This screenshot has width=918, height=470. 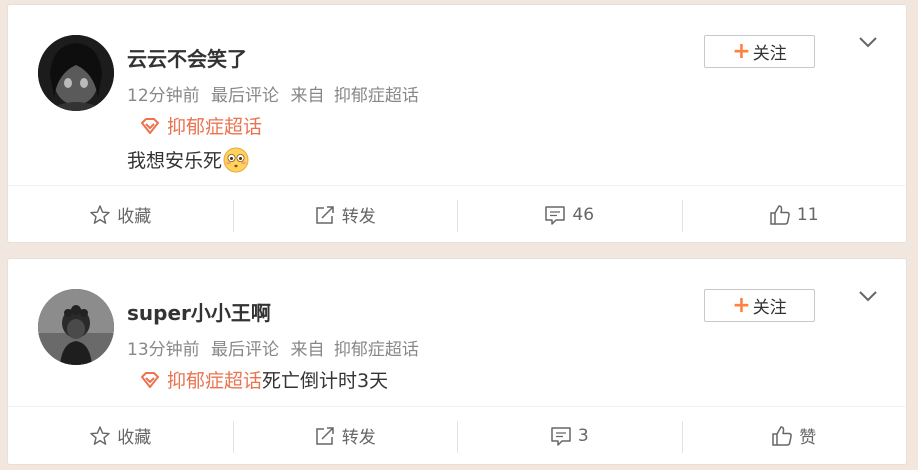 What do you see at coordinates (569, 214) in the screenshot?
I see `comment-button: 46` at bounding box center [569, 214].